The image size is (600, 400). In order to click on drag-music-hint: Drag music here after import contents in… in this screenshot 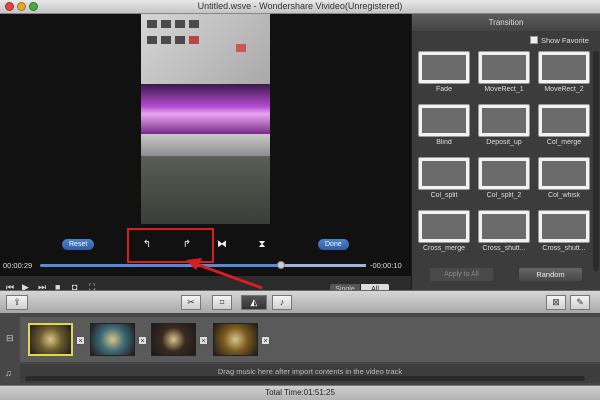, I will do `click(310, 371)`.